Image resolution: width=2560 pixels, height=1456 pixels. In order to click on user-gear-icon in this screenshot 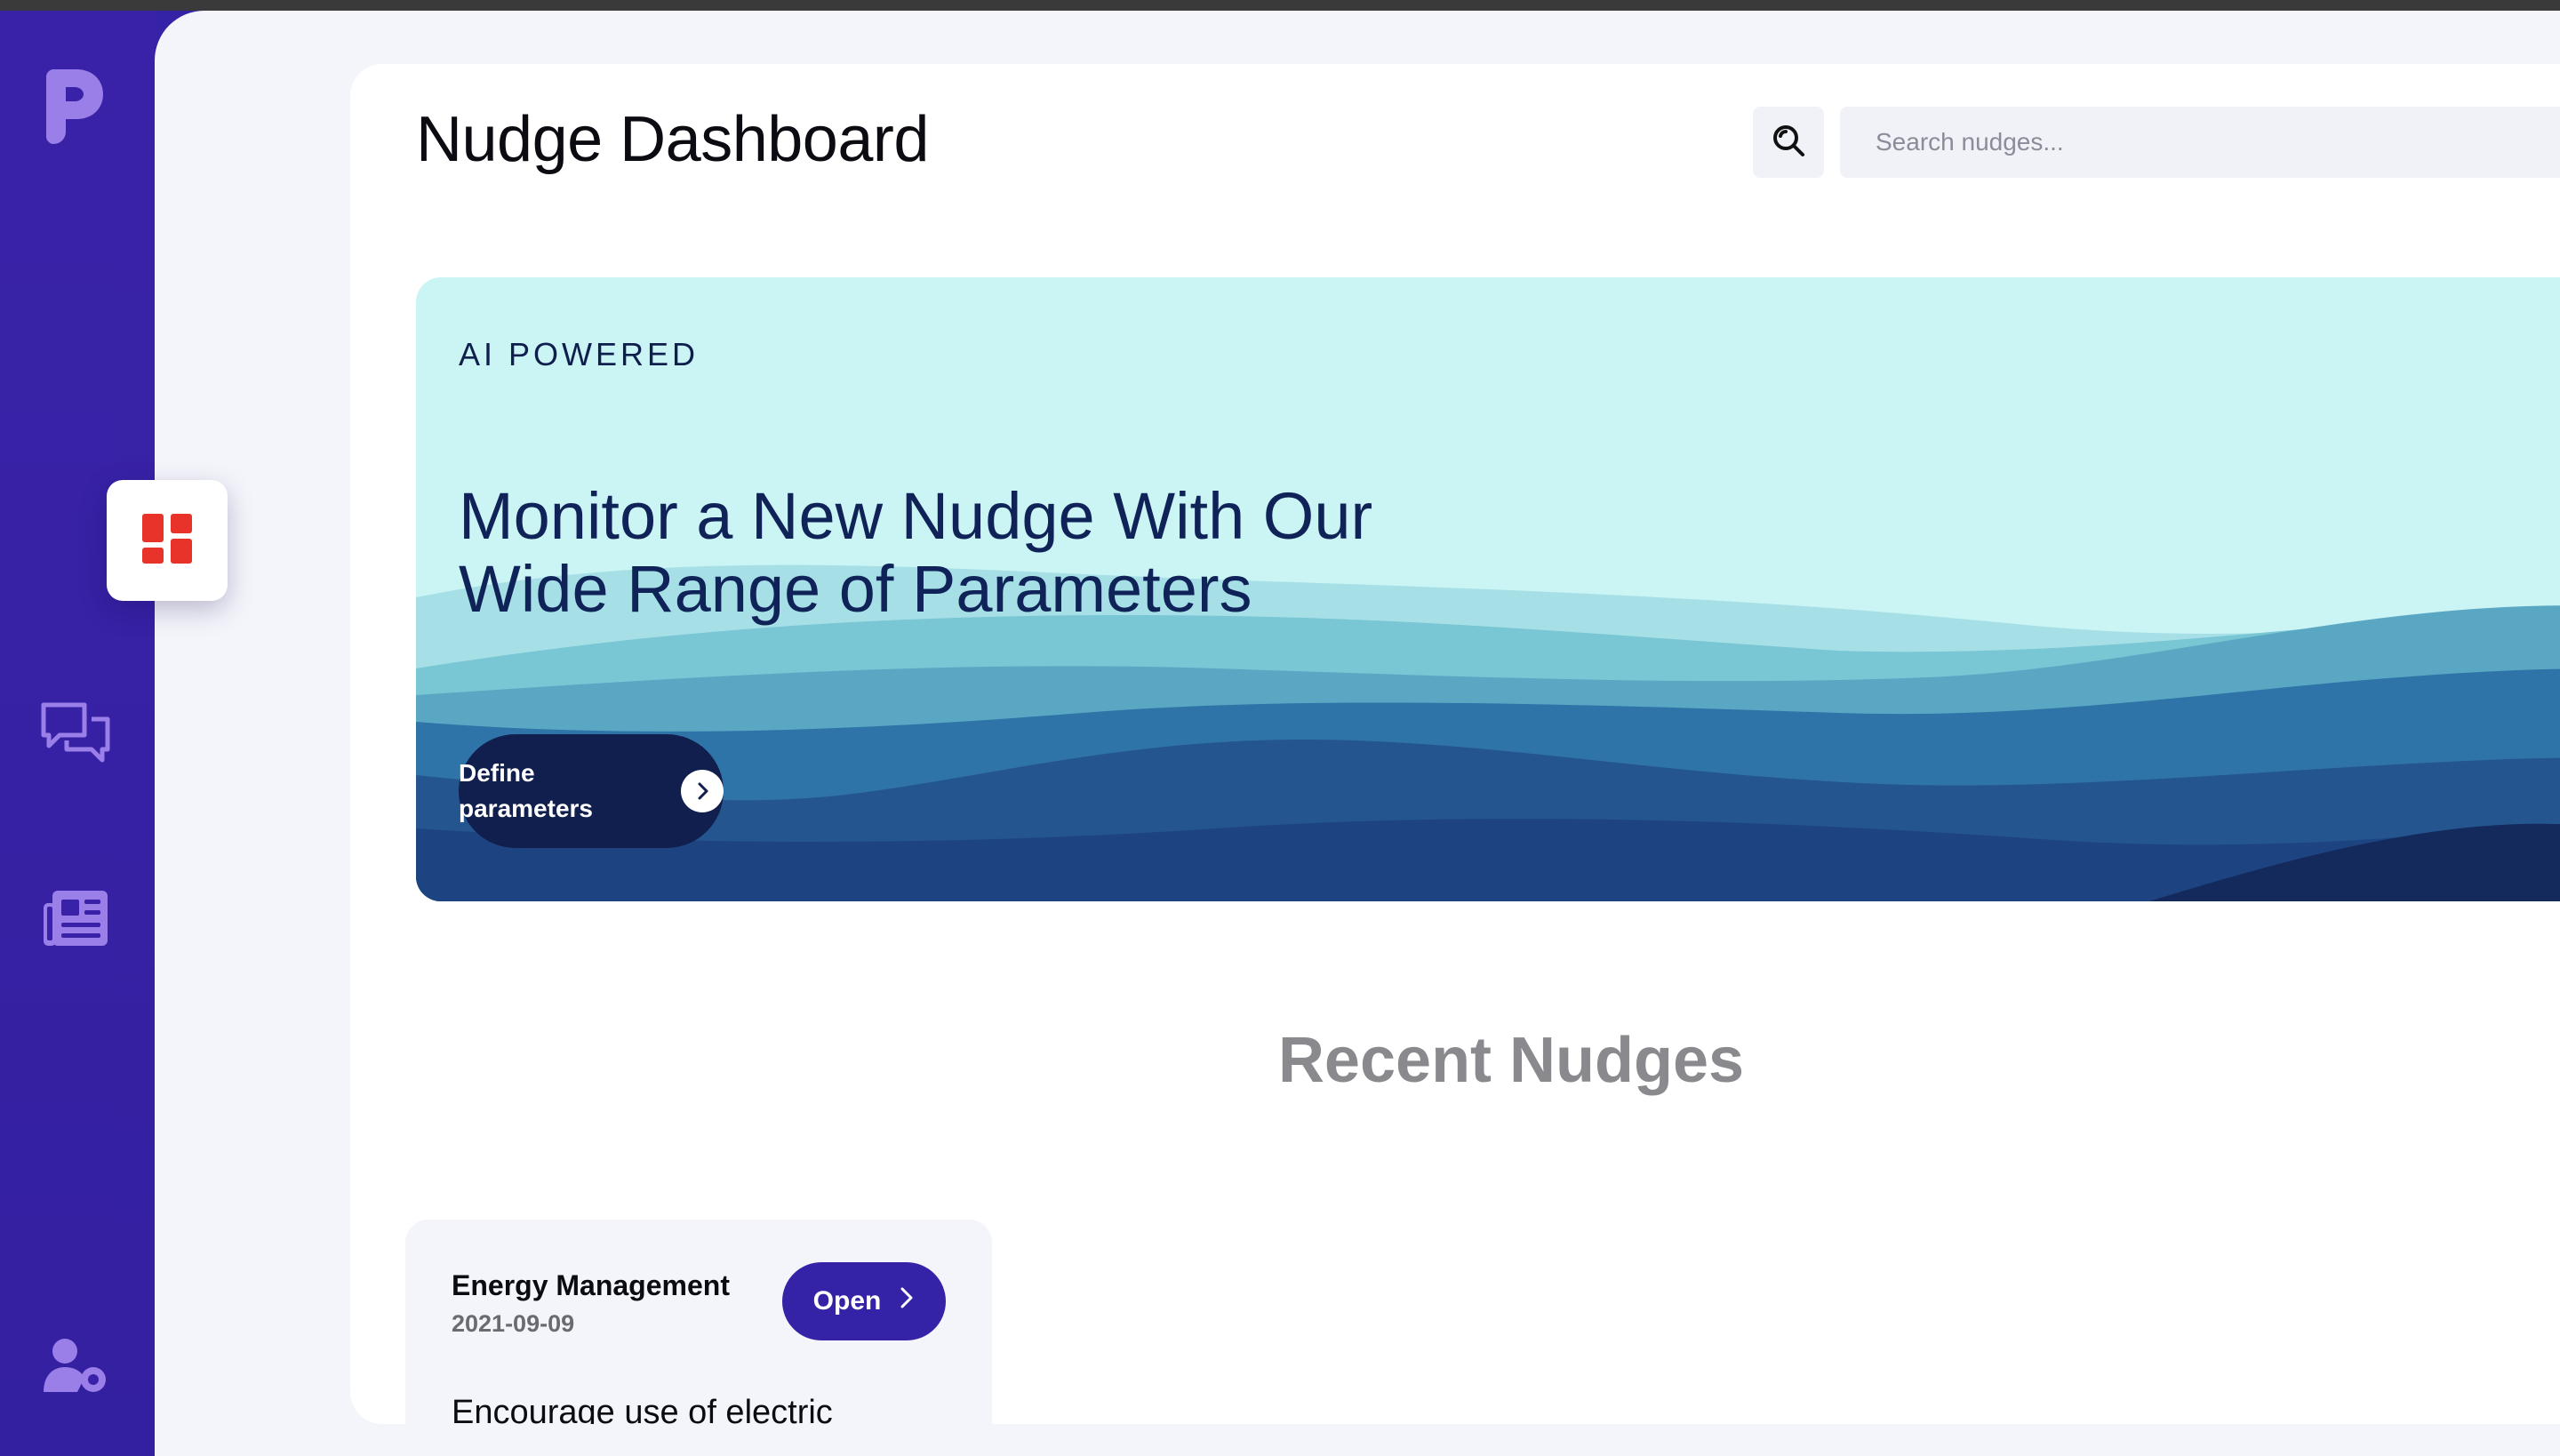, I will do `click(75, 1366)`.